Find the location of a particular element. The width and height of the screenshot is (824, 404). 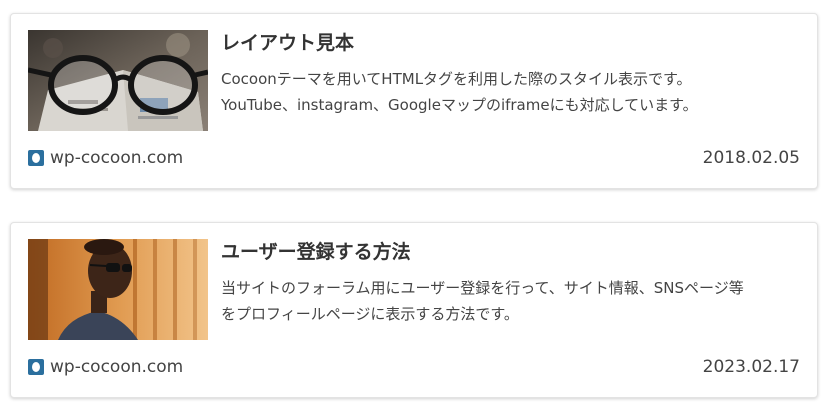

post-date: 2023.02.17 is located at coordinates (751, 367).